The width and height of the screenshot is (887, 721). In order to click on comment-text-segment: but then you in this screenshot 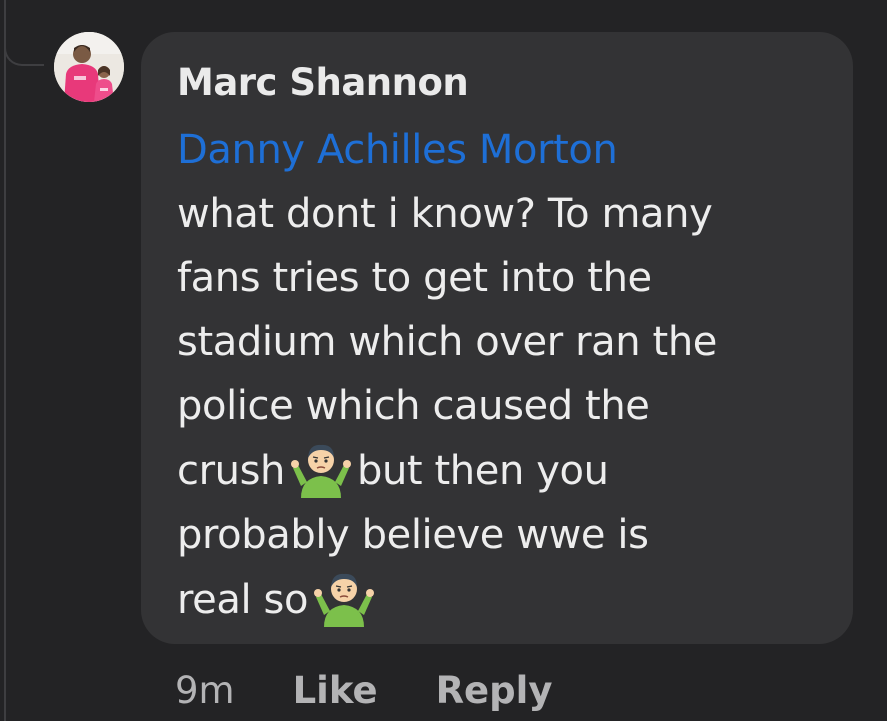, I will do `click(482, 471)`.